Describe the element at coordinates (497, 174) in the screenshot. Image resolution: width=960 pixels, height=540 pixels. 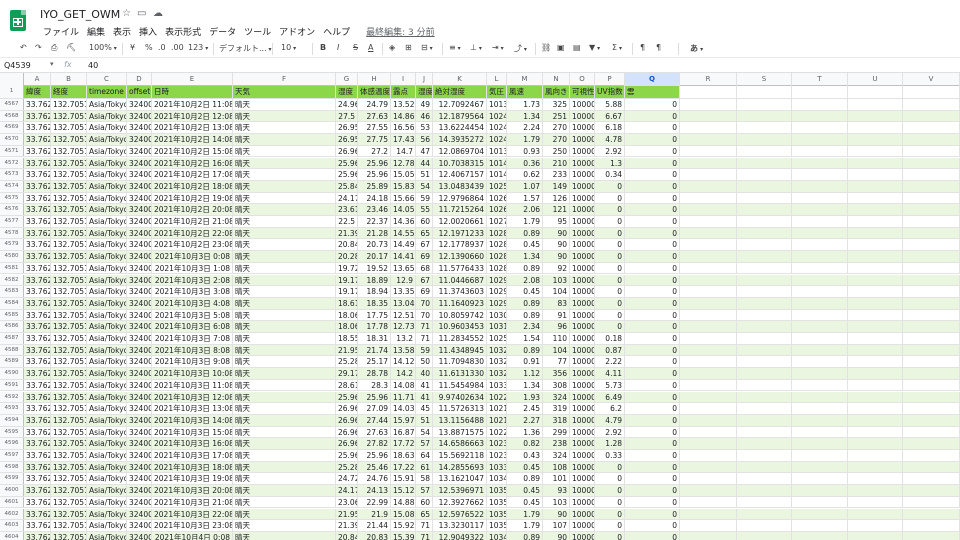
I see `data-cell: 1014` at that location.